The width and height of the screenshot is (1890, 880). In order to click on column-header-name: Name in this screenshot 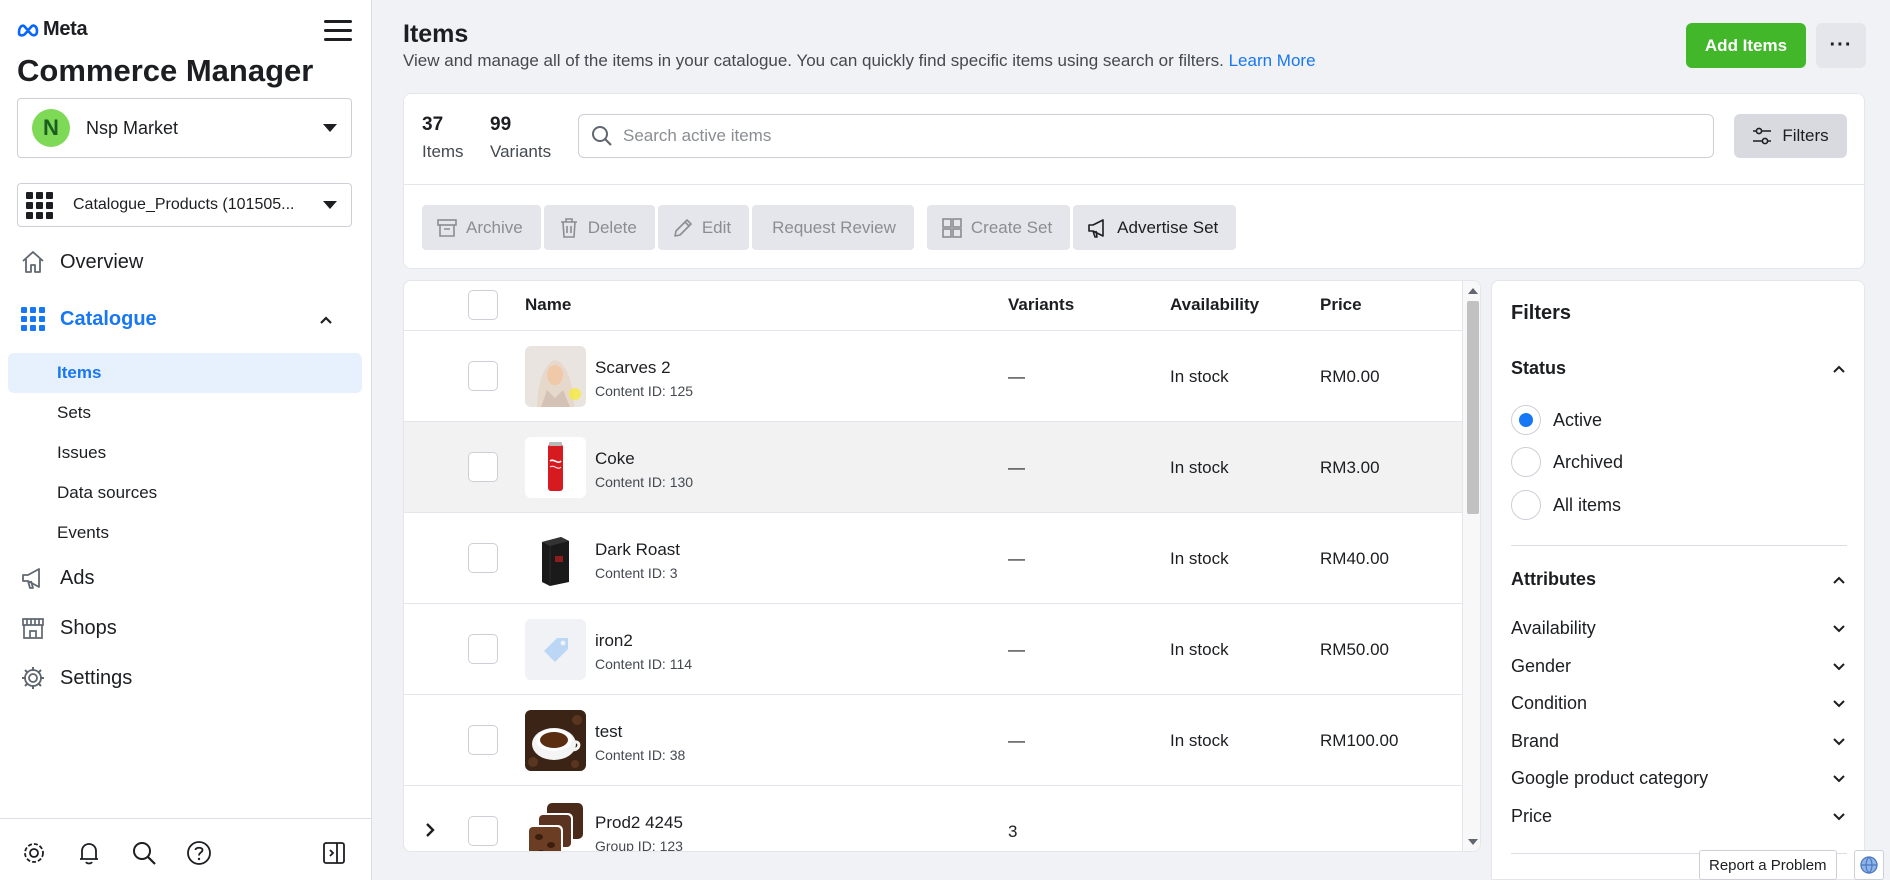, I will do `click(548, 305)`.